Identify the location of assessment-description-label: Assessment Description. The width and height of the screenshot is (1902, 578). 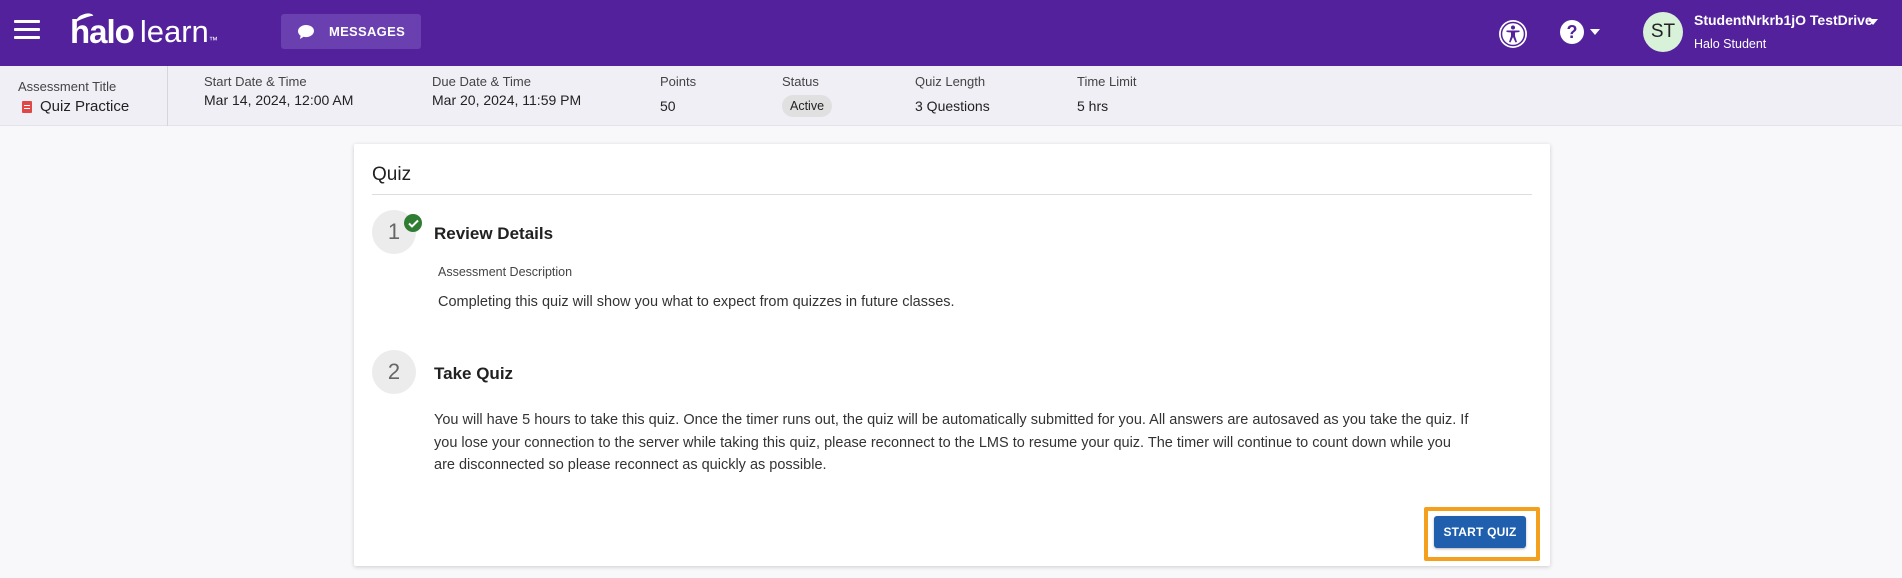
(505, 272).